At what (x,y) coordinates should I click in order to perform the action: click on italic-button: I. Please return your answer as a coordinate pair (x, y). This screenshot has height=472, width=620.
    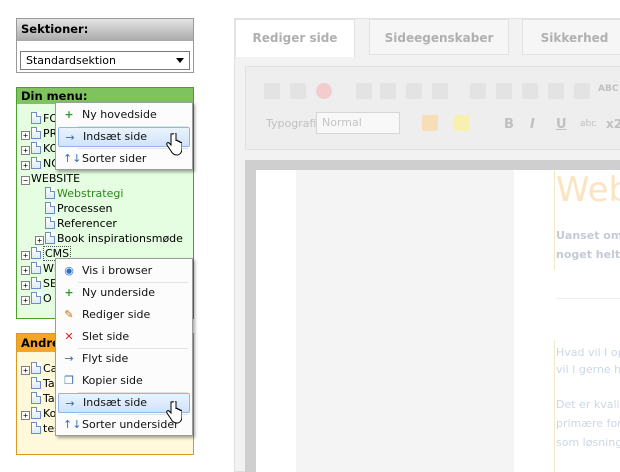
    Looking at the image, I should click on (532, 124).